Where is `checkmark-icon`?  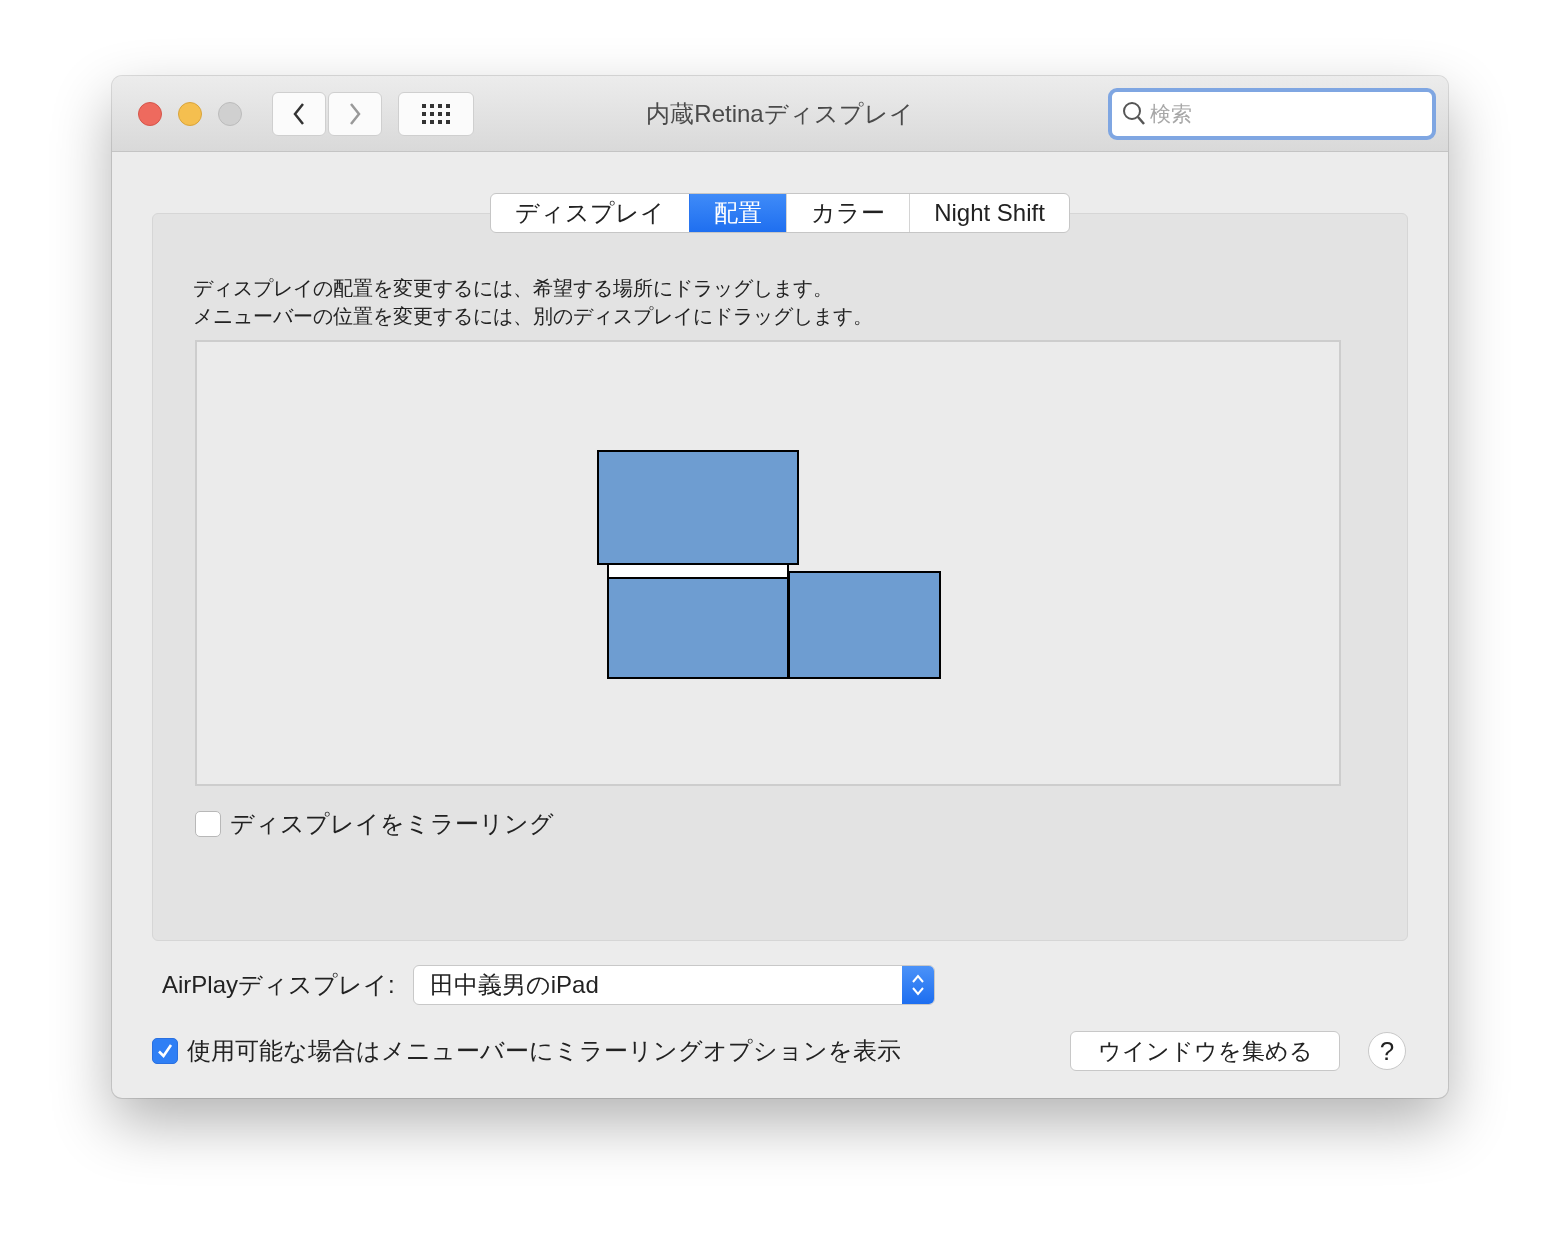
checkmark-icon is located at coordinates (165, 1051).